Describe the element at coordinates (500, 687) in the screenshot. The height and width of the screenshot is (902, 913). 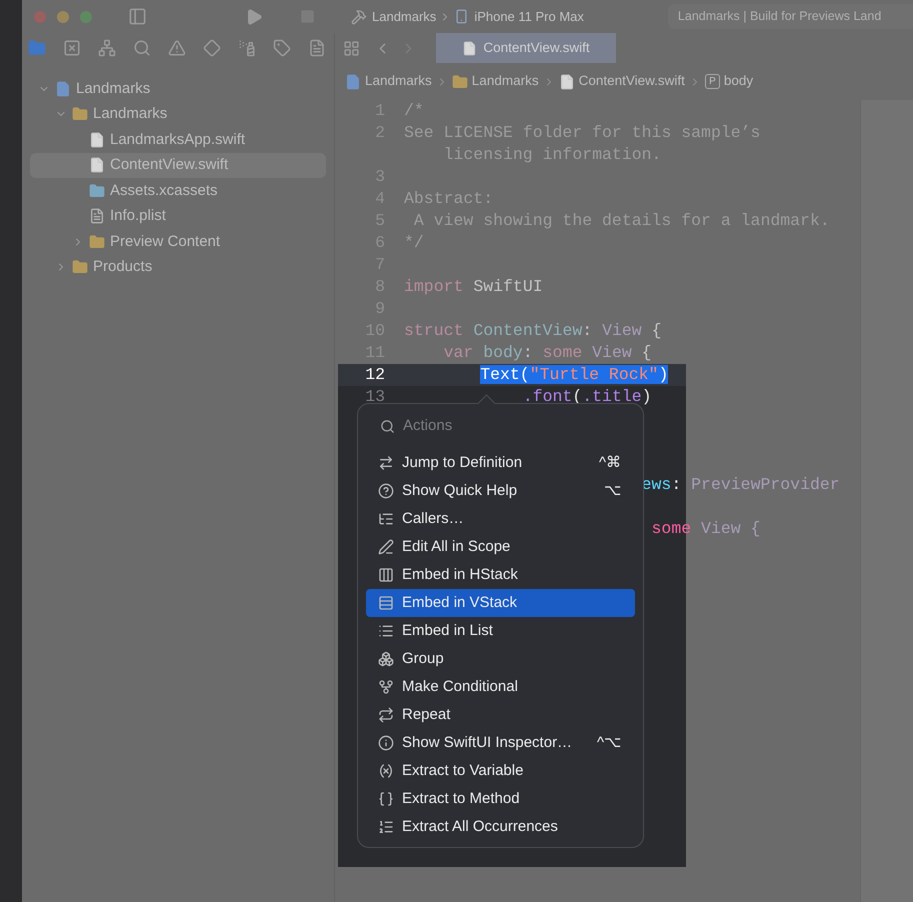
I see `menu-item: Make Conditional` at that location.